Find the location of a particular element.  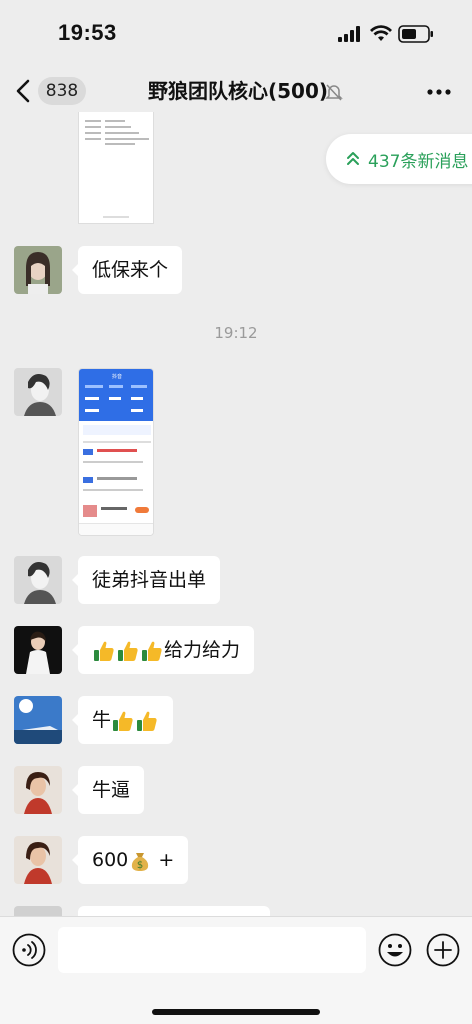

chat-header: 838 野狼团队核心(500) is located at coordinates (236, 92).